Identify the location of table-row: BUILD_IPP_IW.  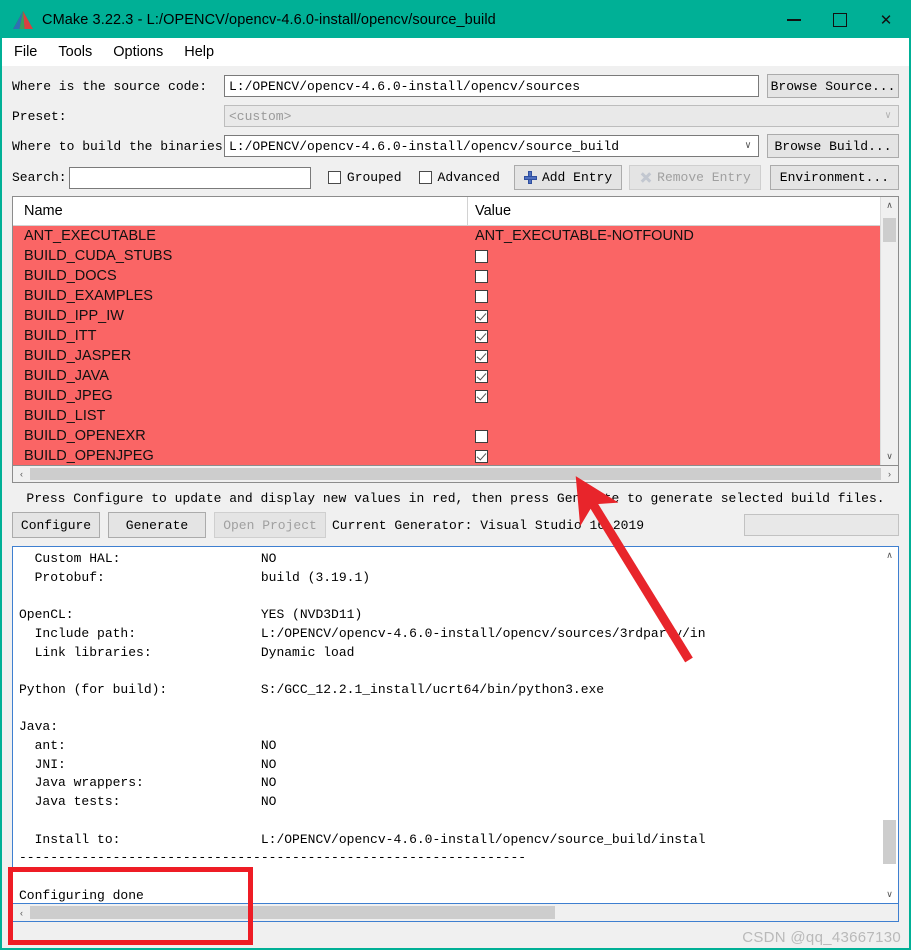
(446, 316).